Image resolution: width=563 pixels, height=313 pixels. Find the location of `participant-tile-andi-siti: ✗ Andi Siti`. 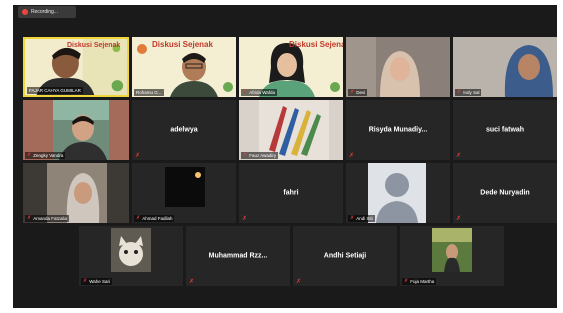

participant-tile-andi-siti: ✗ Andi Siti is located at coordinates (398, 193).